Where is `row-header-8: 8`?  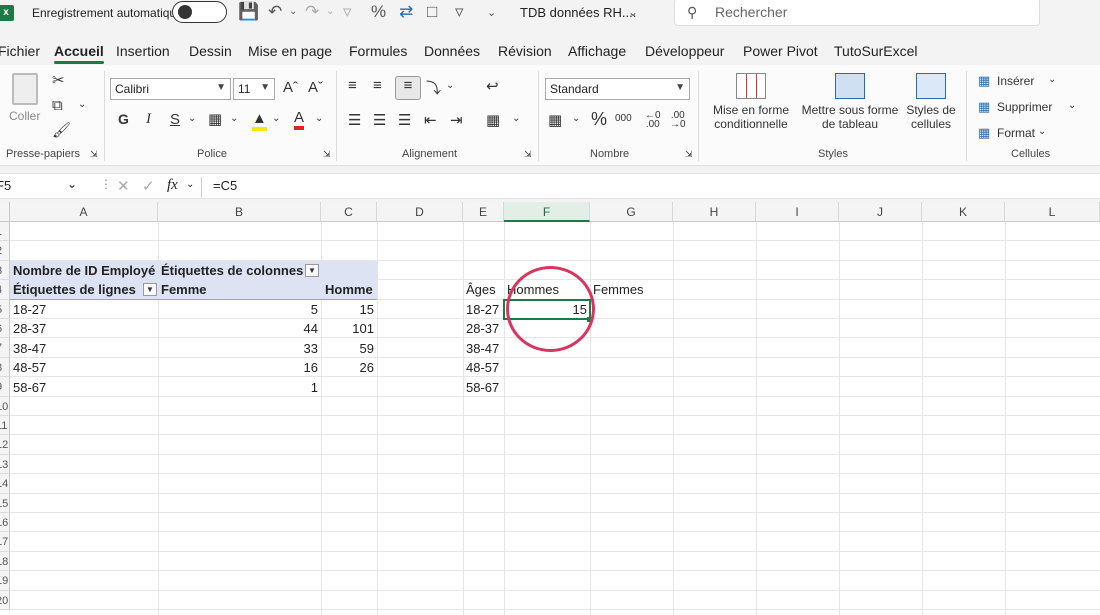 row-header-8: 8 is located at coordinates (5, 367).